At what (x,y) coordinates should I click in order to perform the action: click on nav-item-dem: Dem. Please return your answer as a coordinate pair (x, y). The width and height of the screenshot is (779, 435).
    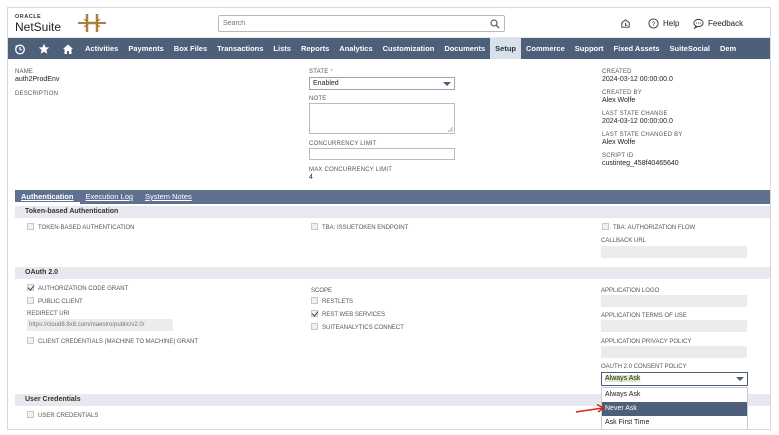
    Looking at the image, I should click on (728, 48).